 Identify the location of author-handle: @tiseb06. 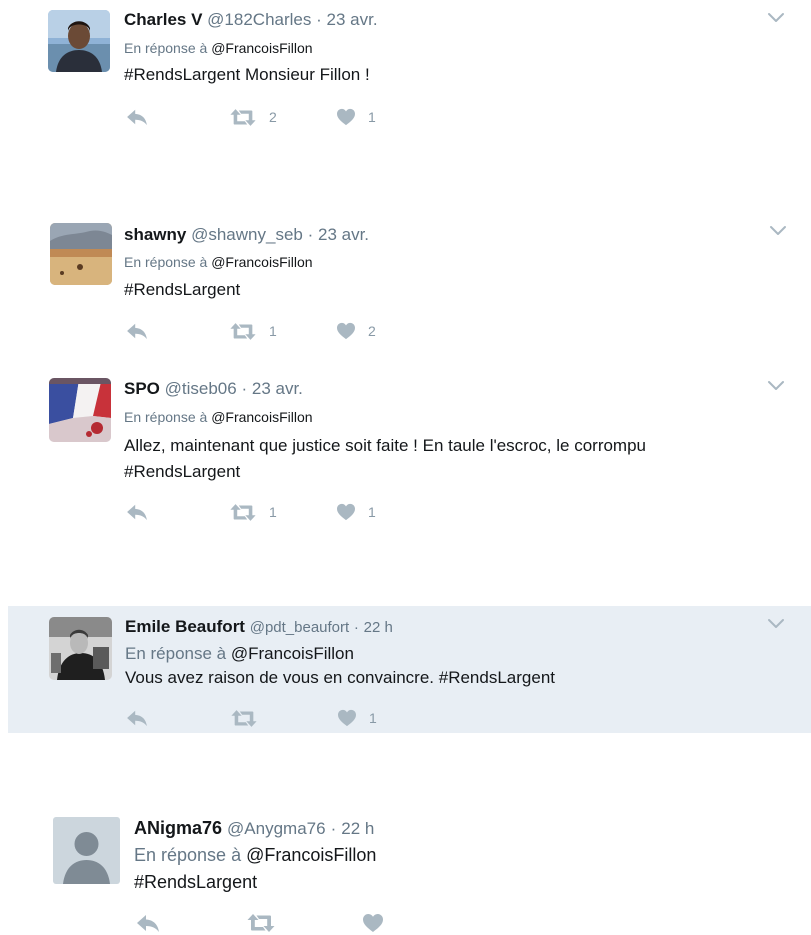
(201, 388).